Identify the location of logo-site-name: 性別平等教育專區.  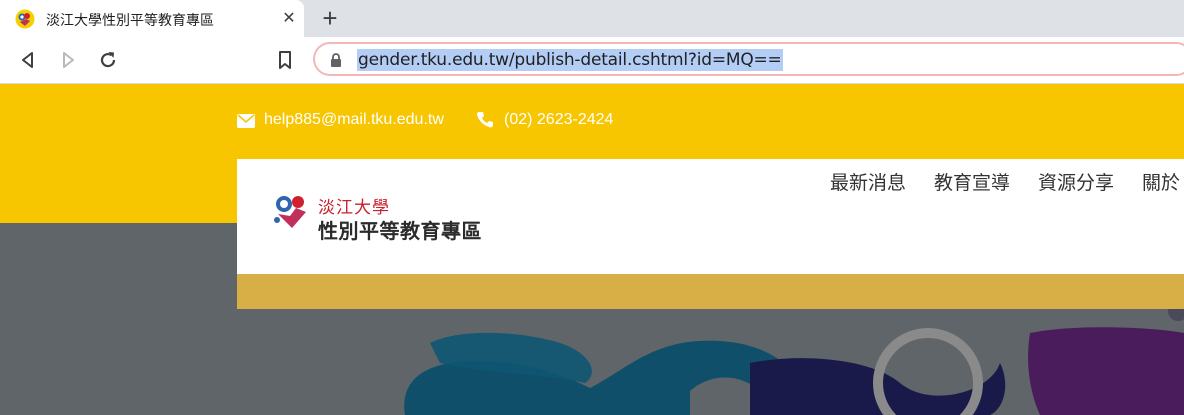
(400, 231).